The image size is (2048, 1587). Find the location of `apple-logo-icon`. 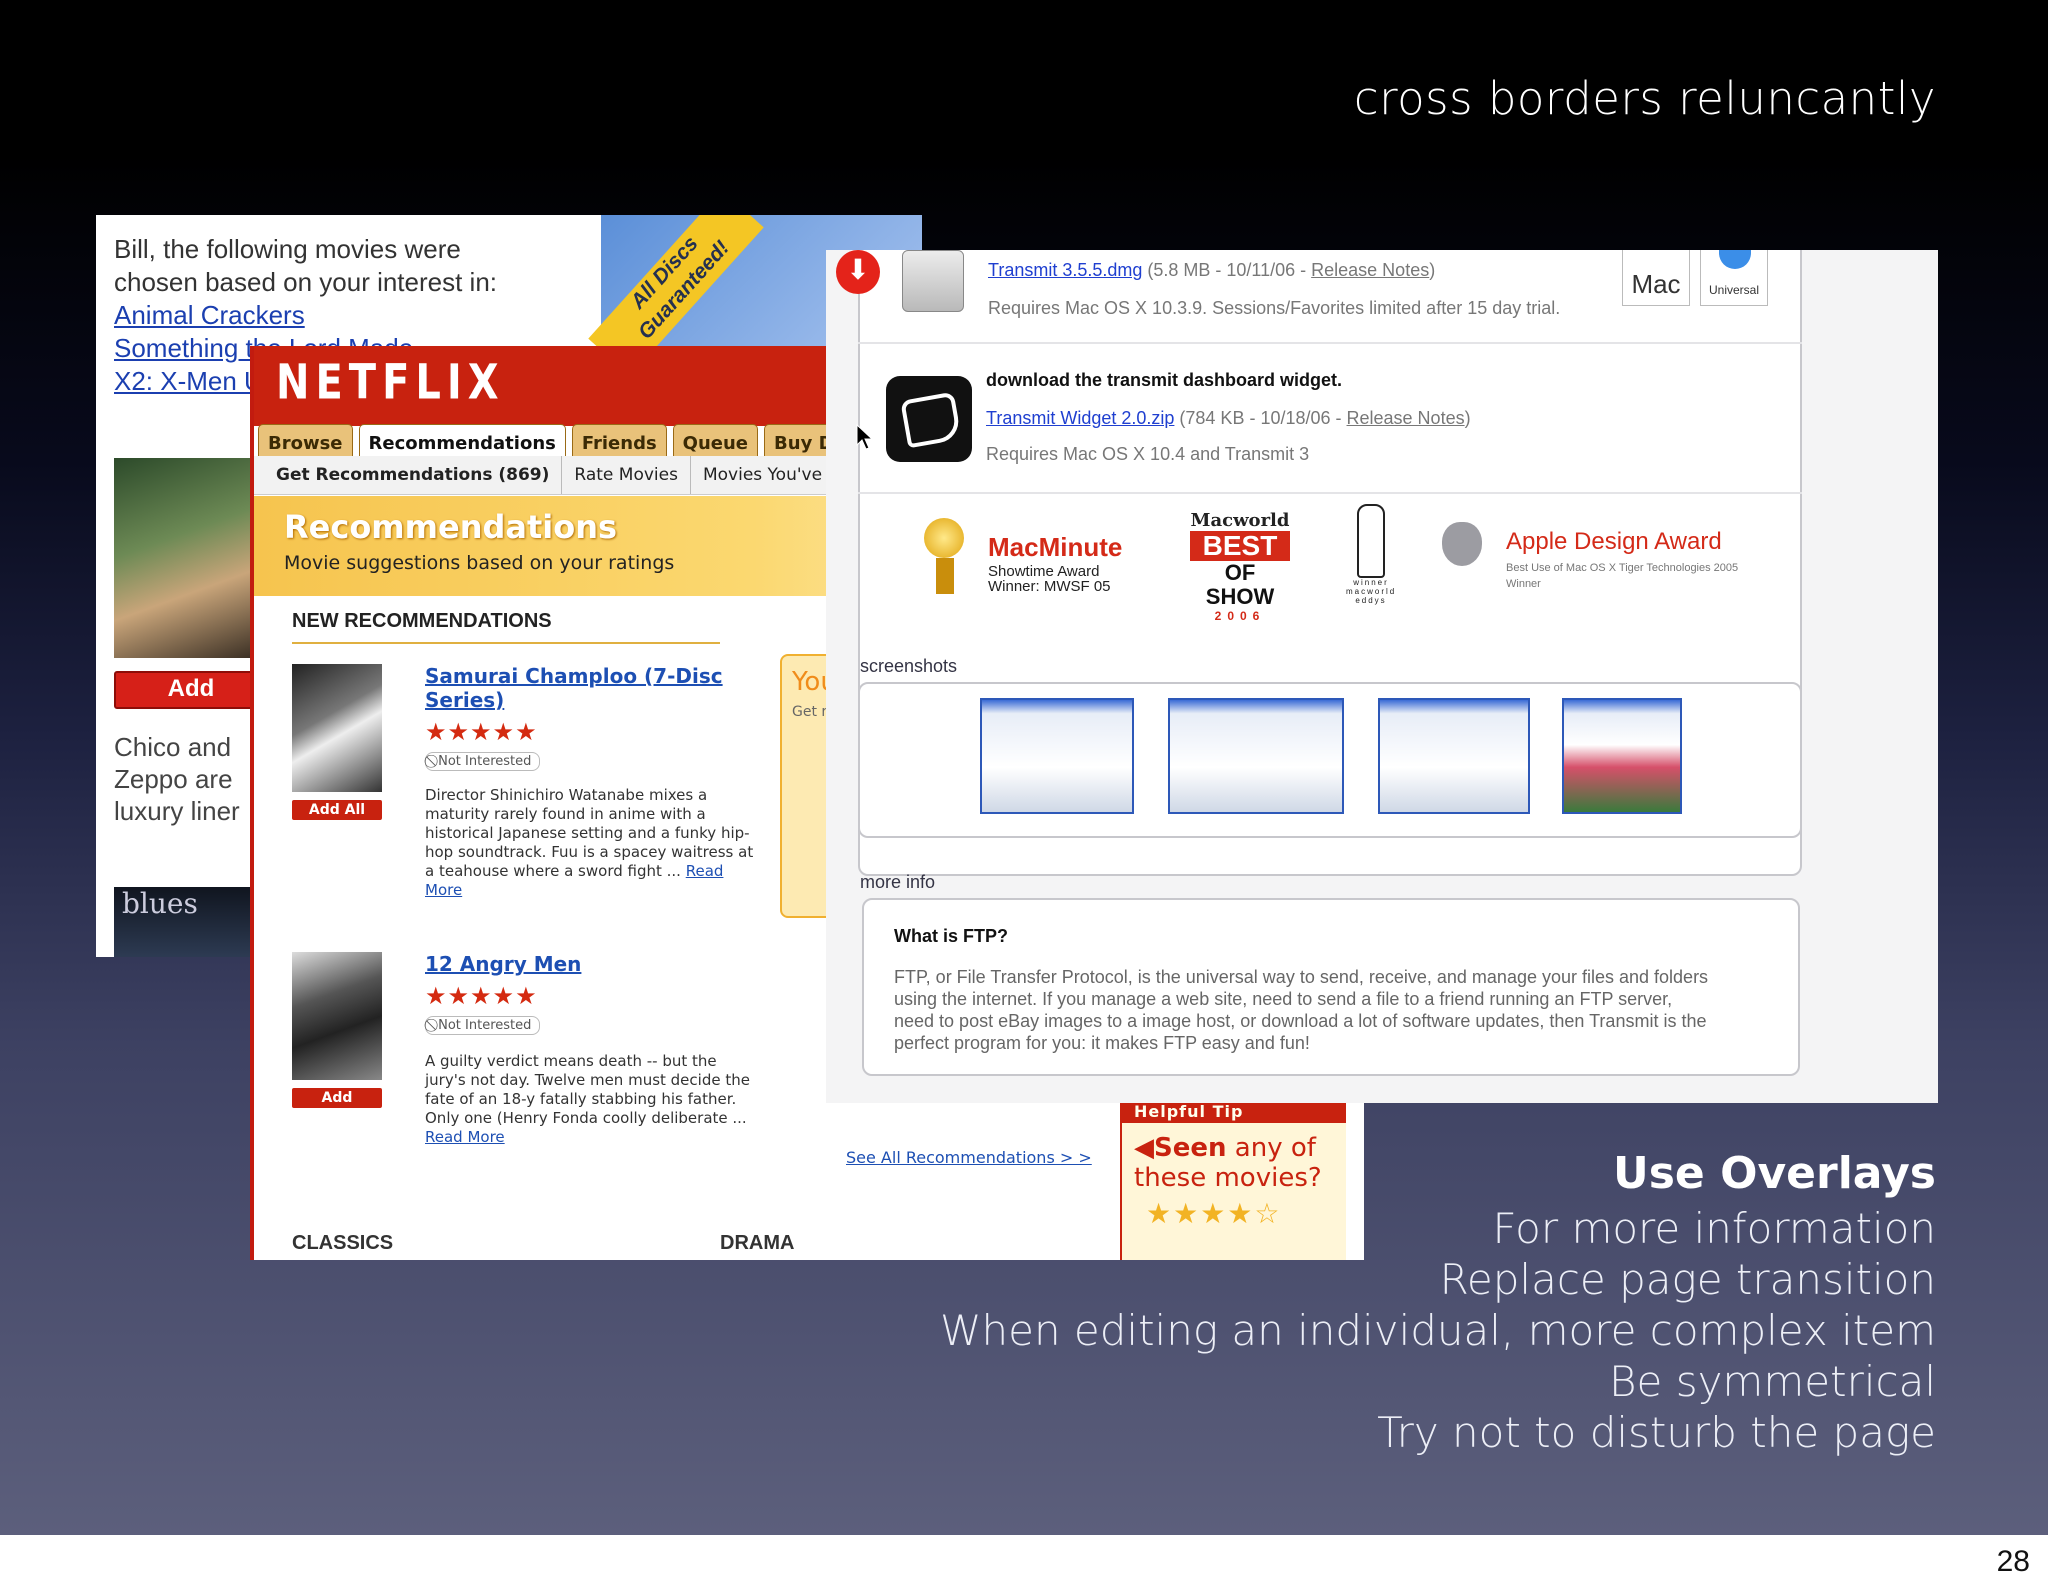

apple-logo-icon is located at coordinates (1462, 544).